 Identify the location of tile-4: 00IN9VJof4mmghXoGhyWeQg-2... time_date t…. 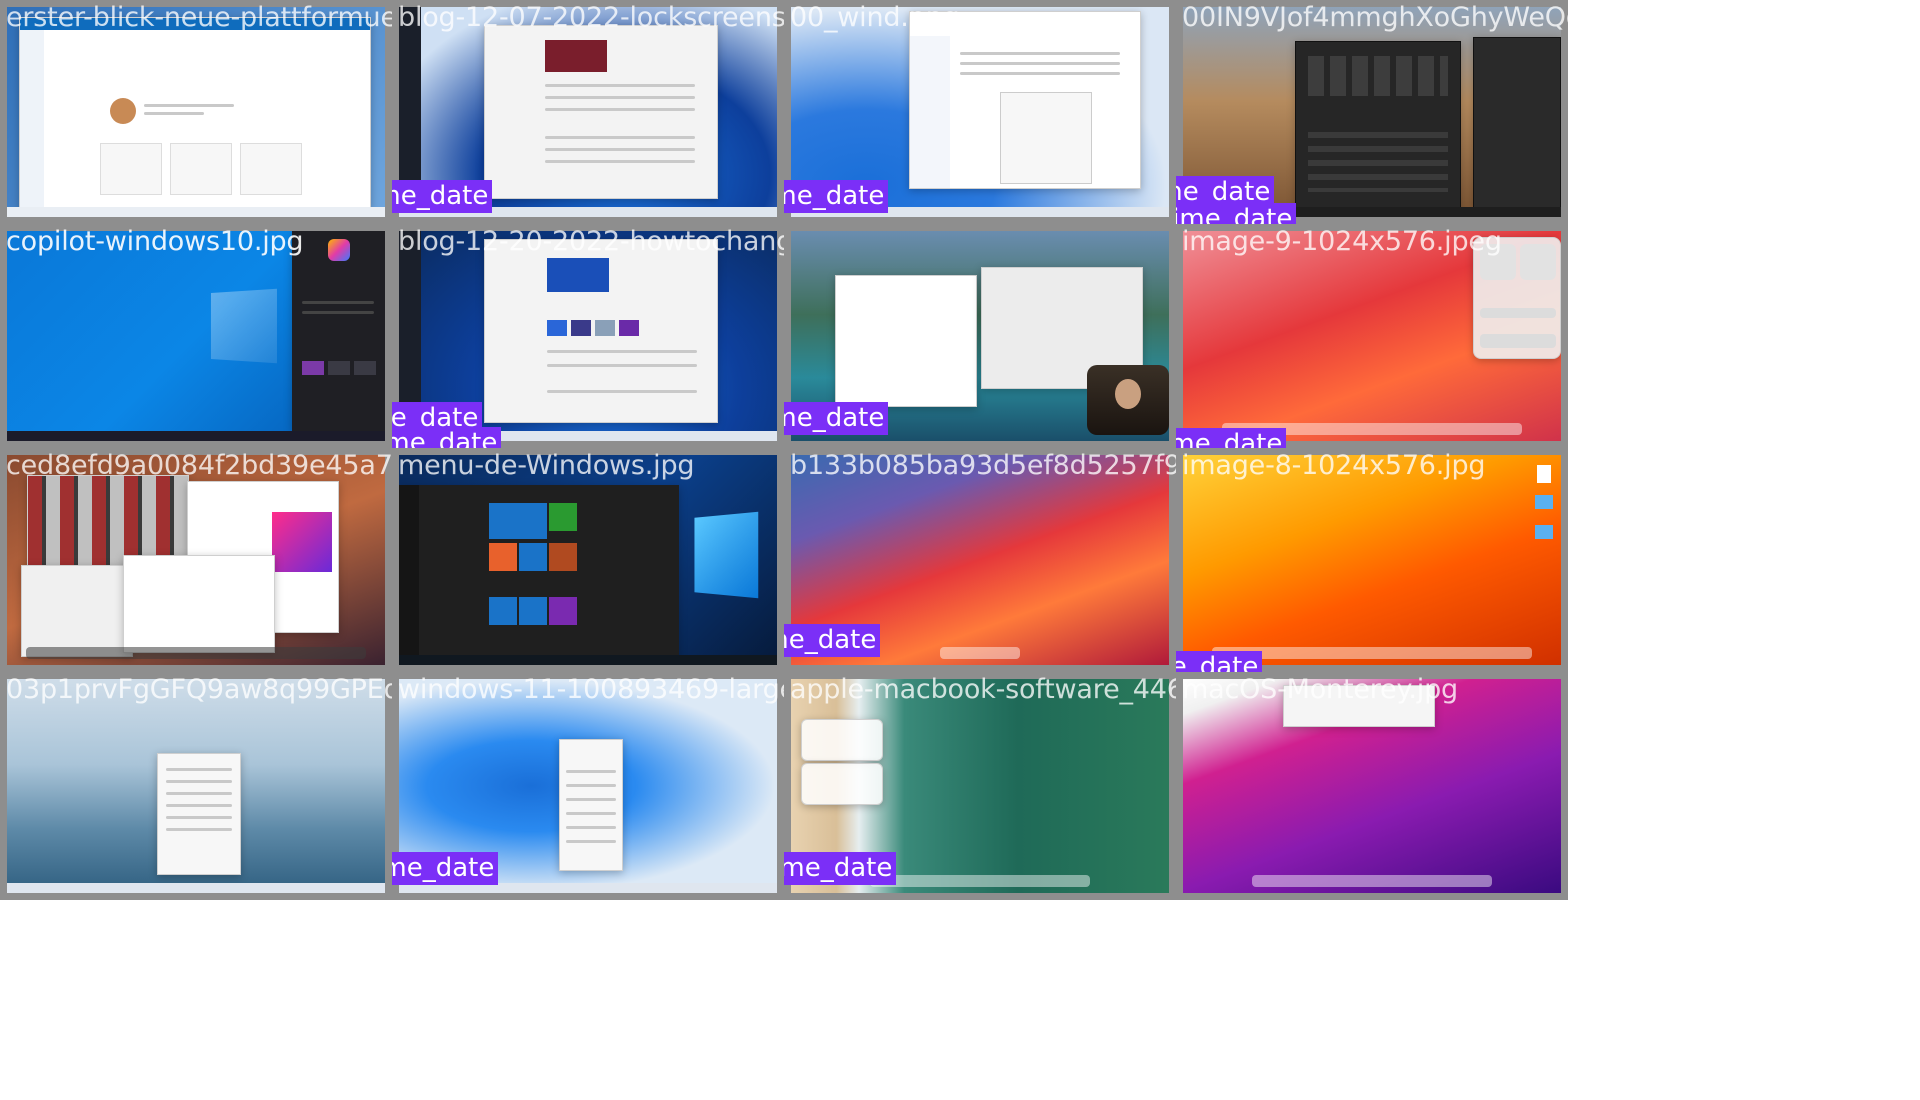
(1372, 112).